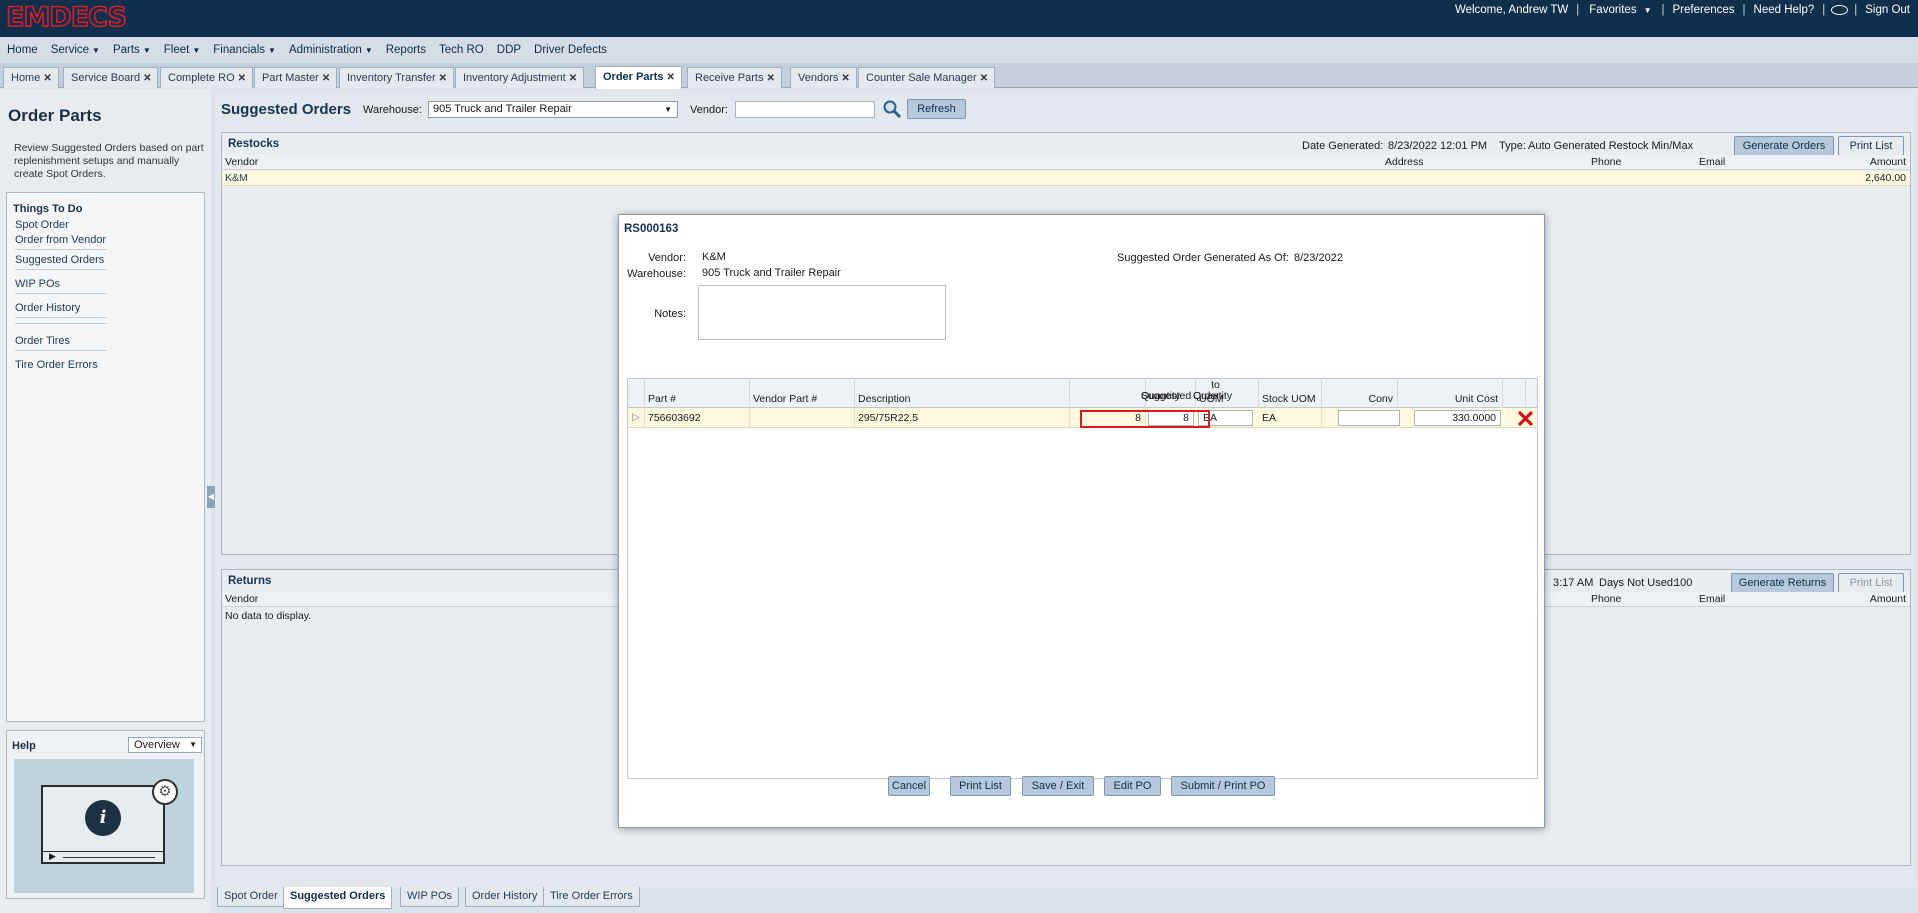 Image resolution: width=1918 pixels, height=913 pixels. I want to click on col-uom: UOM, so click(1227, 393).